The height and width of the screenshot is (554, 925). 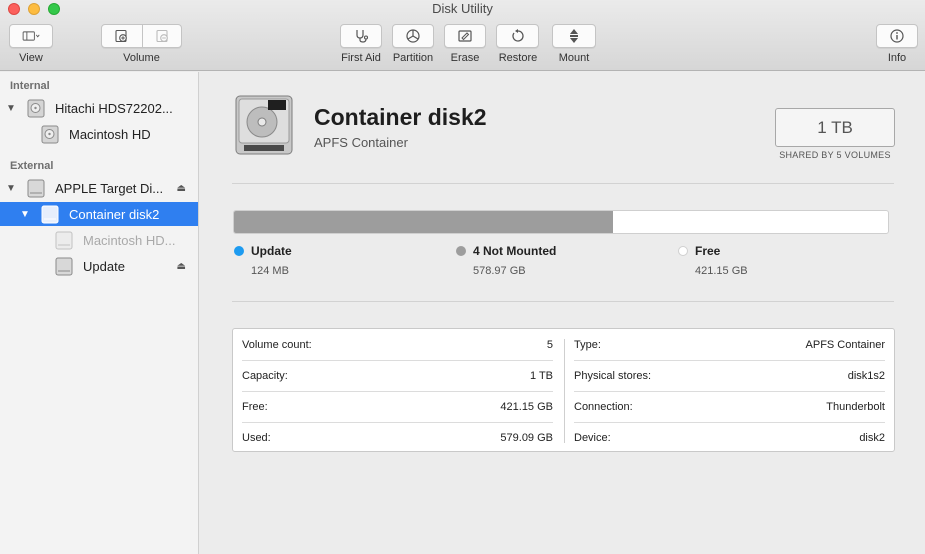 I want to click on info-key: Type:, so click(x=587, y=344).